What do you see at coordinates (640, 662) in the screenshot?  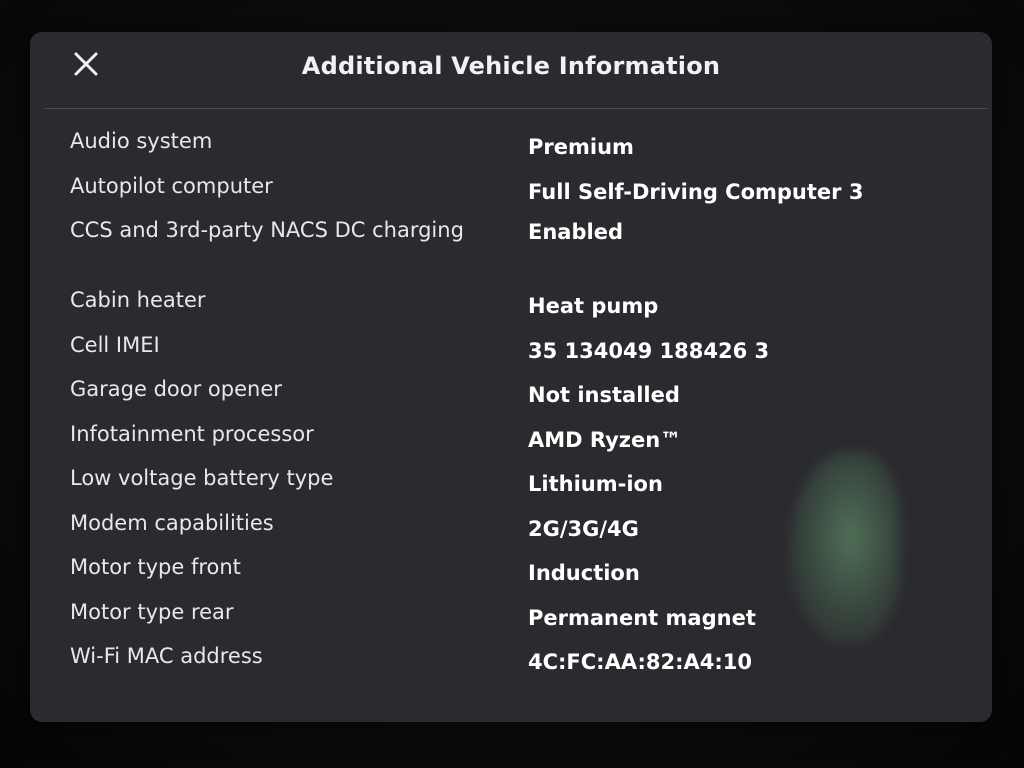 I see `row-value: 4C:FC:AA:82:A4:10` at bounding box center [640, 662].